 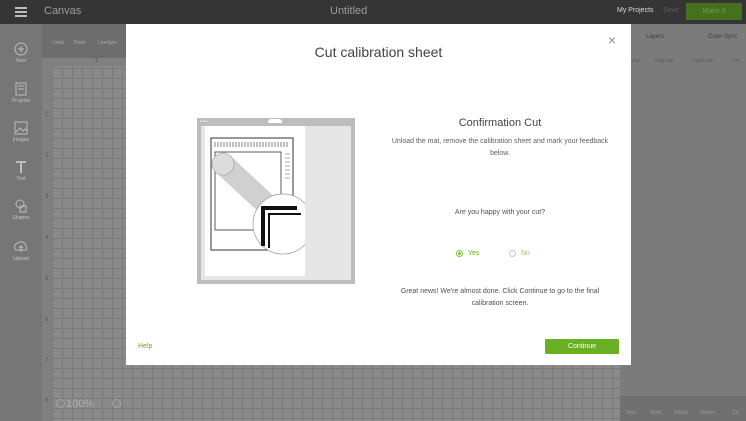 What do you see at coordinates (702, 61) in the screenshot?
I see `duplicate-button: Duplicate` at bounding box center [702, 61].